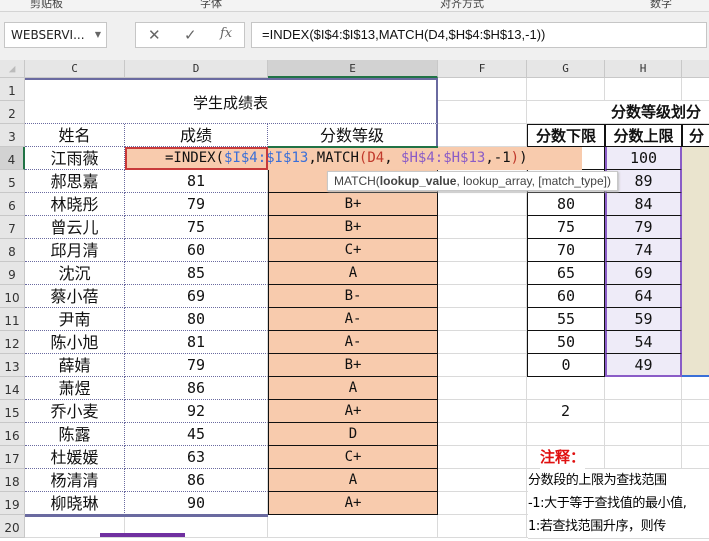  Describe the element at coordinates (196, 411) in the screenshot. I see `student-score: 92` at that location.